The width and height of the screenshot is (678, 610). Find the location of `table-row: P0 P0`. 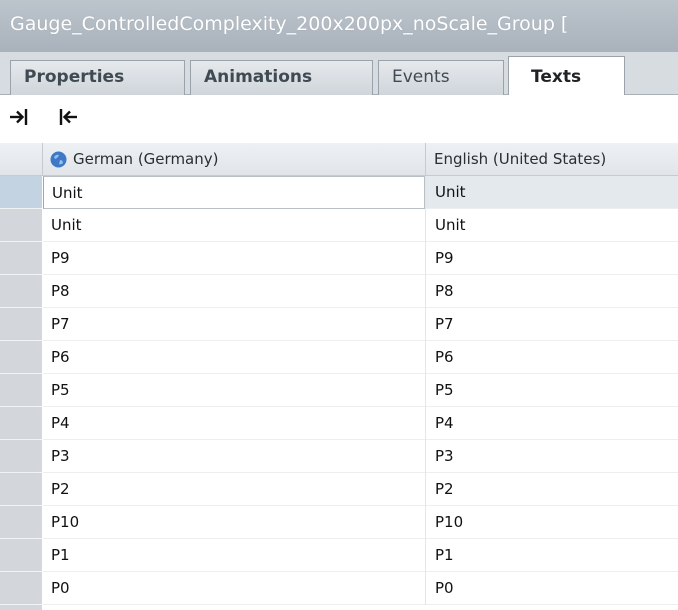

table-row: P0 P0 is located at coordinates (339, 588).